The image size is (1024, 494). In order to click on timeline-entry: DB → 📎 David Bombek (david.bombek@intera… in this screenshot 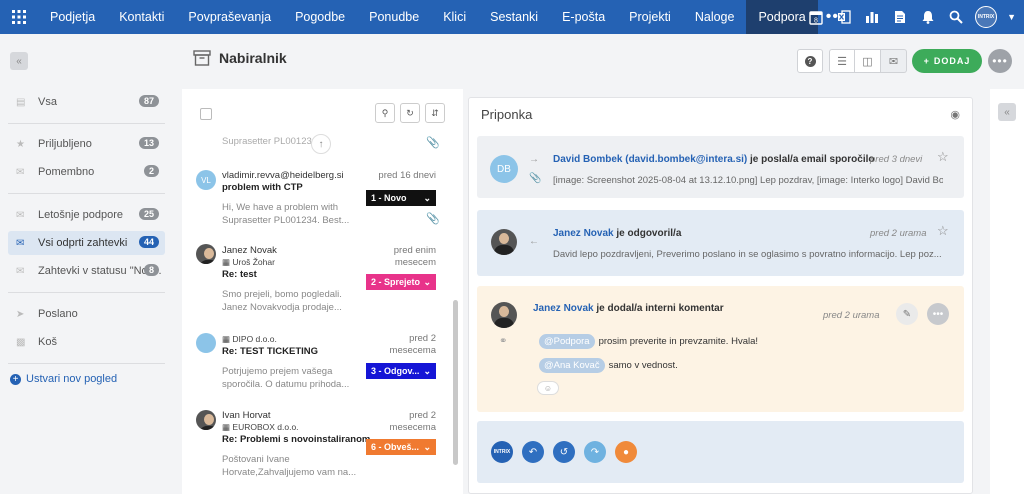, I will do `click(720, 167)`.